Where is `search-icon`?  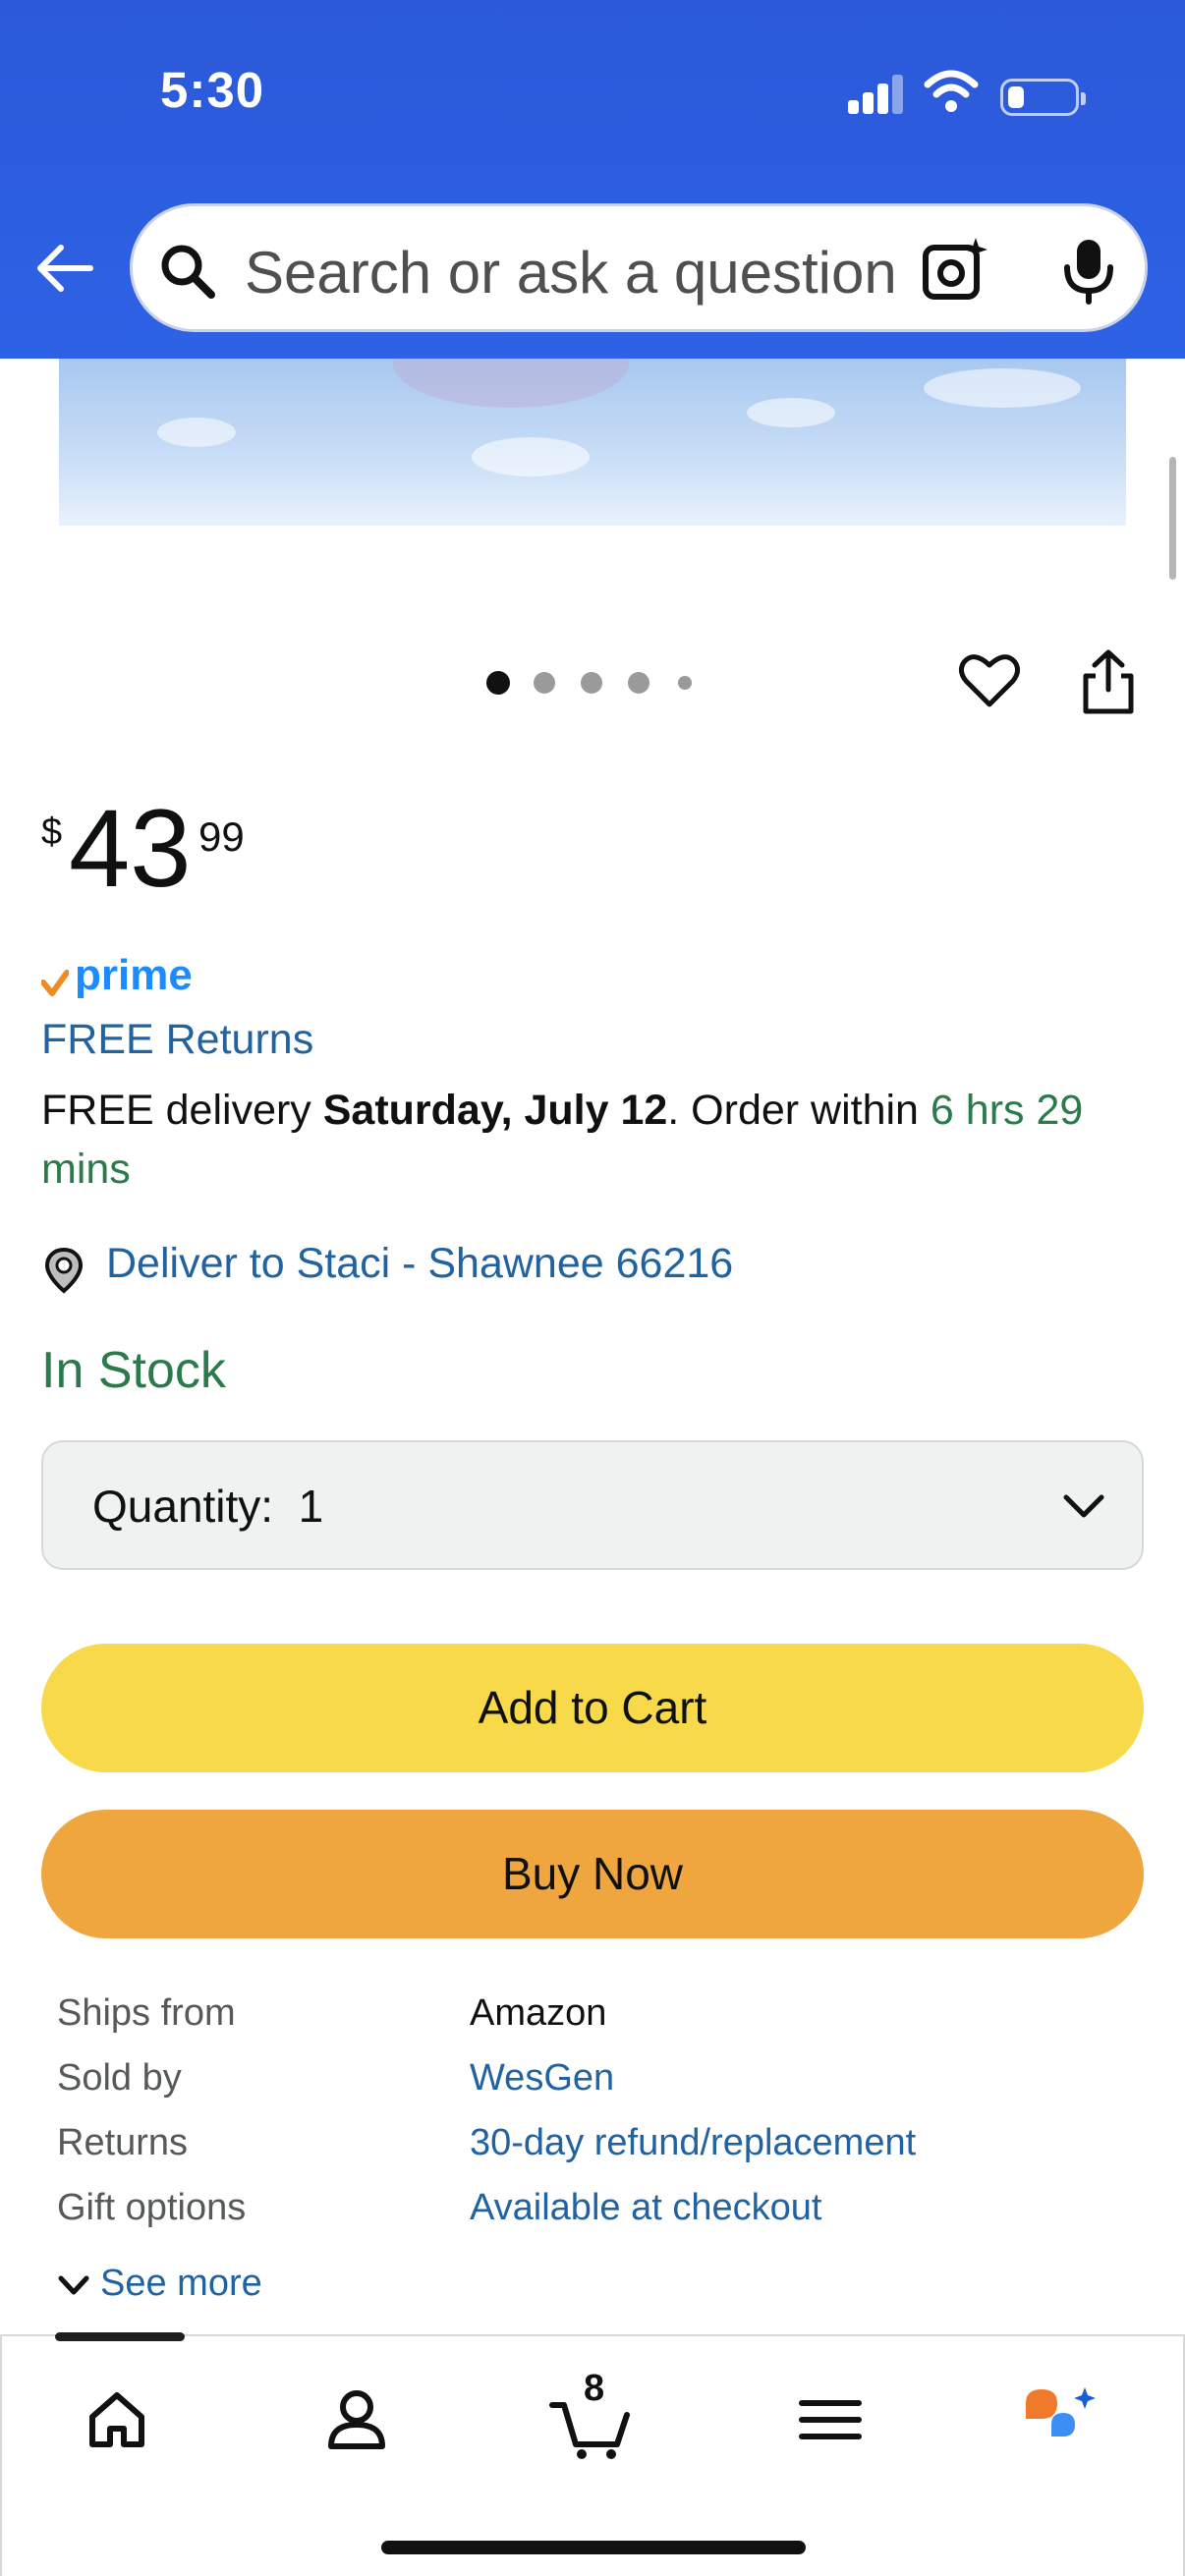 search-icon is located at coordinates (188, 272).